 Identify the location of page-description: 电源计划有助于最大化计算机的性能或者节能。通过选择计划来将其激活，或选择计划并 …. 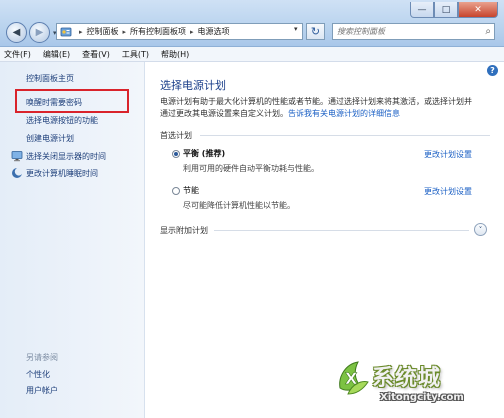
(325, 108).